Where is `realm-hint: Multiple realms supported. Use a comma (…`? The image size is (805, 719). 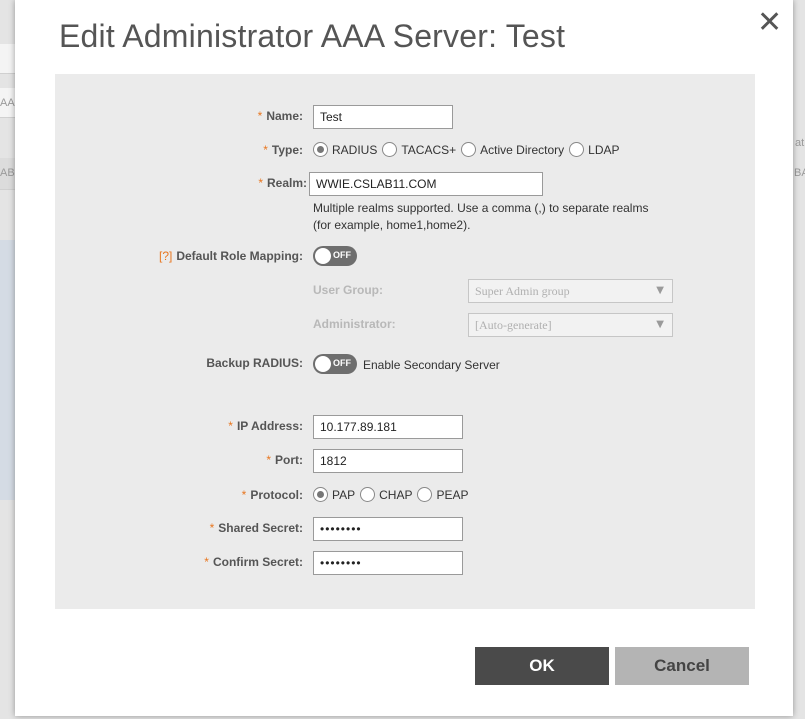 realm-hint: Multiple realms supported. Use a comma (… is located at coordinates (503, 217).